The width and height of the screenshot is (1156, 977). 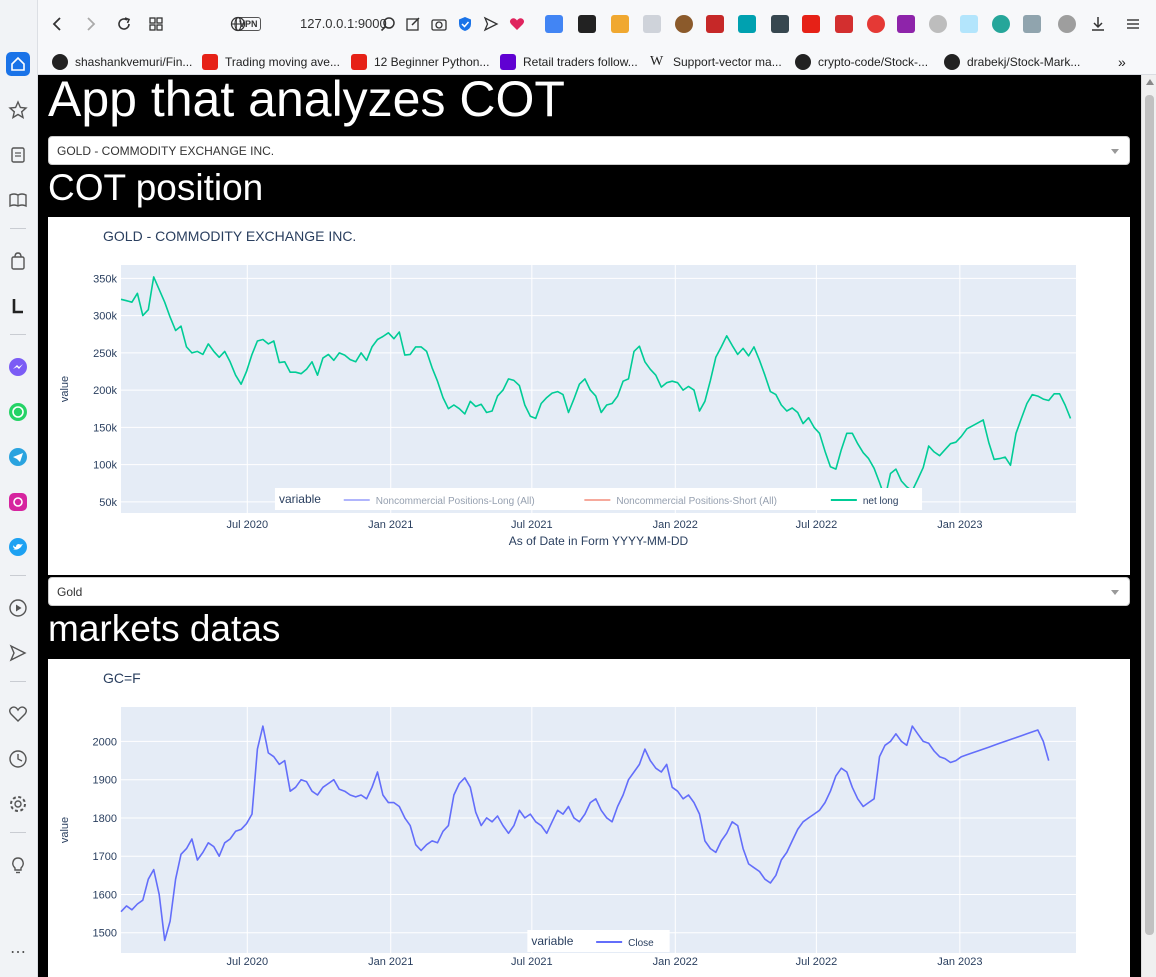 What do you see at coordinates (959, 525) in the screenshot?
I see `x-tick-label: Jan 2023` at bounding box center [959, 525].